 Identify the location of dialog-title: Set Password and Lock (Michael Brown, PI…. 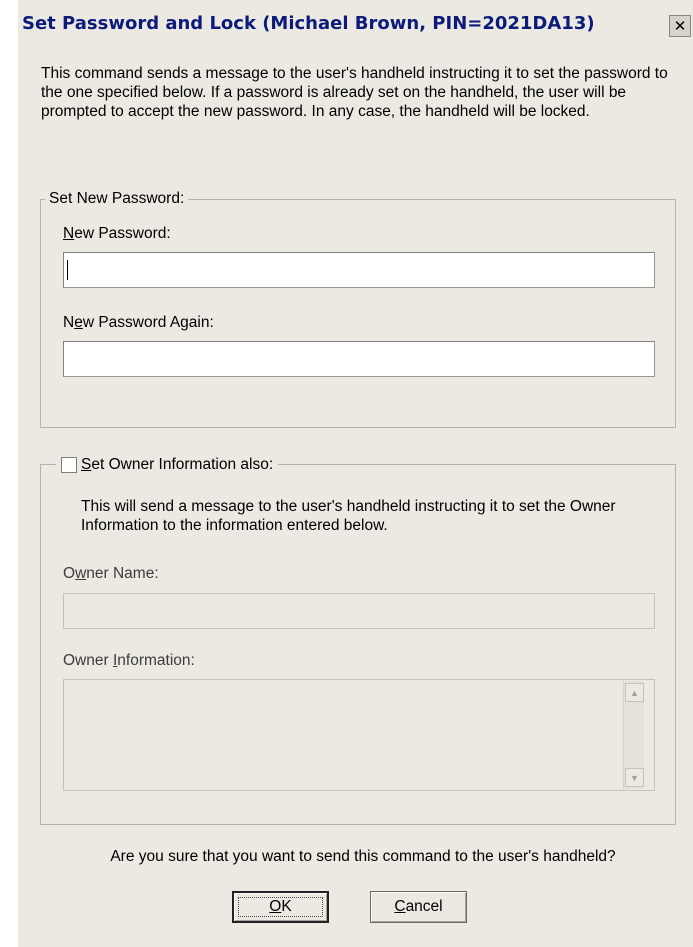
(308, 23).